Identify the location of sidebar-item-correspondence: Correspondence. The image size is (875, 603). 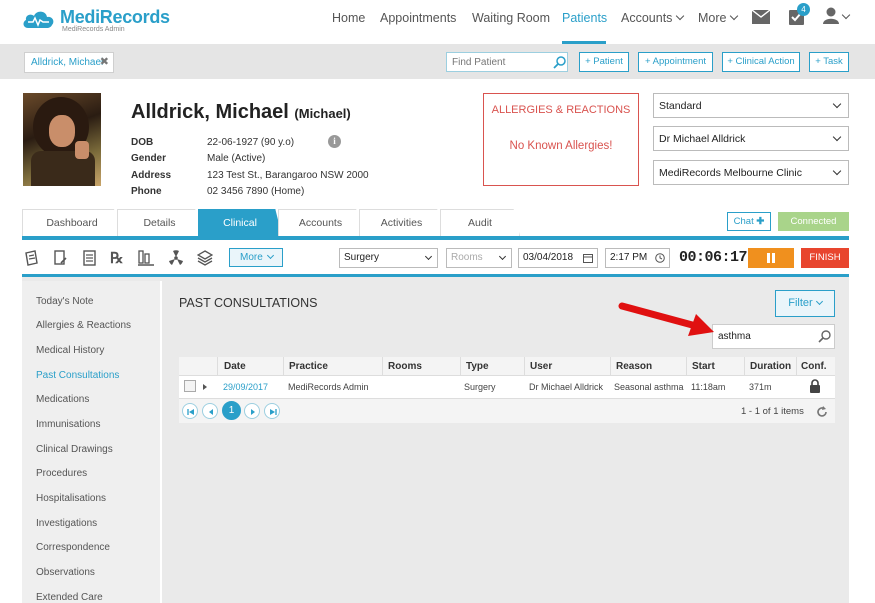
(73, 547).